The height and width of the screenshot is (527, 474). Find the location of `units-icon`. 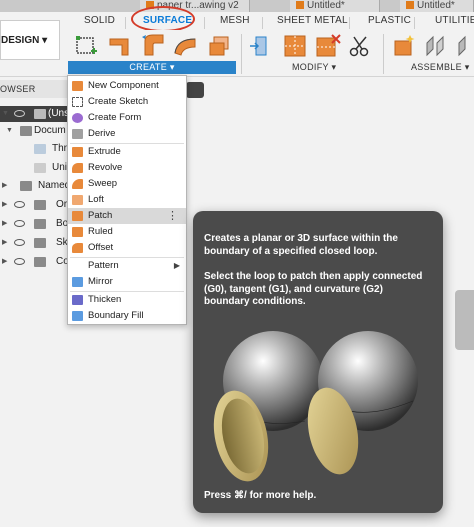

units-icon is located at coordinates (40, 168).